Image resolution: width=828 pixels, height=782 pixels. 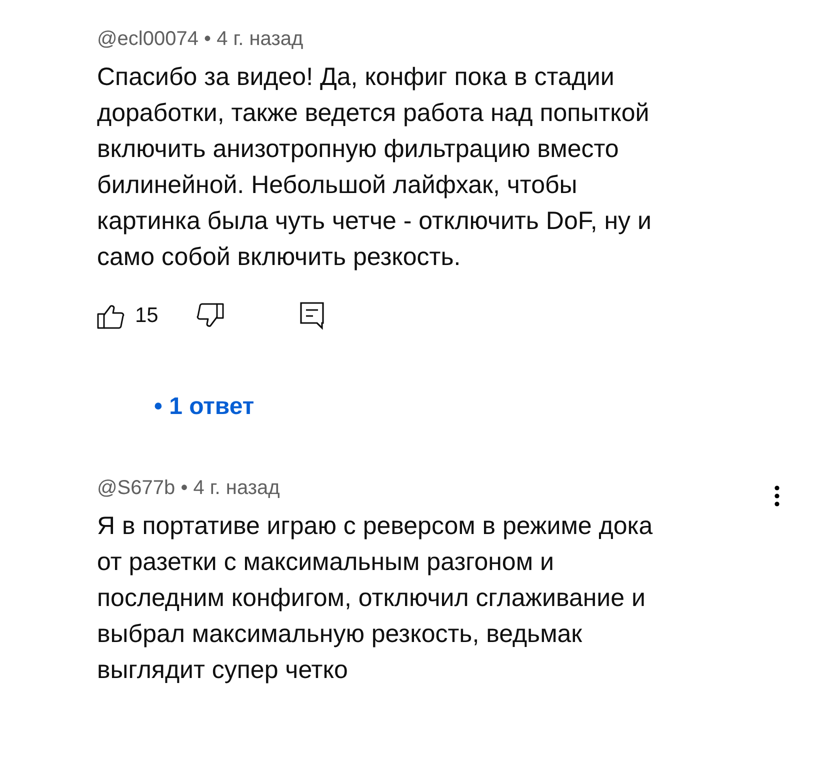 What do you see at coordinates (188, 488) in the screenshot?
I see `comment-meta: @S677b • 4 г. назад` at bounding box center [188, 488].